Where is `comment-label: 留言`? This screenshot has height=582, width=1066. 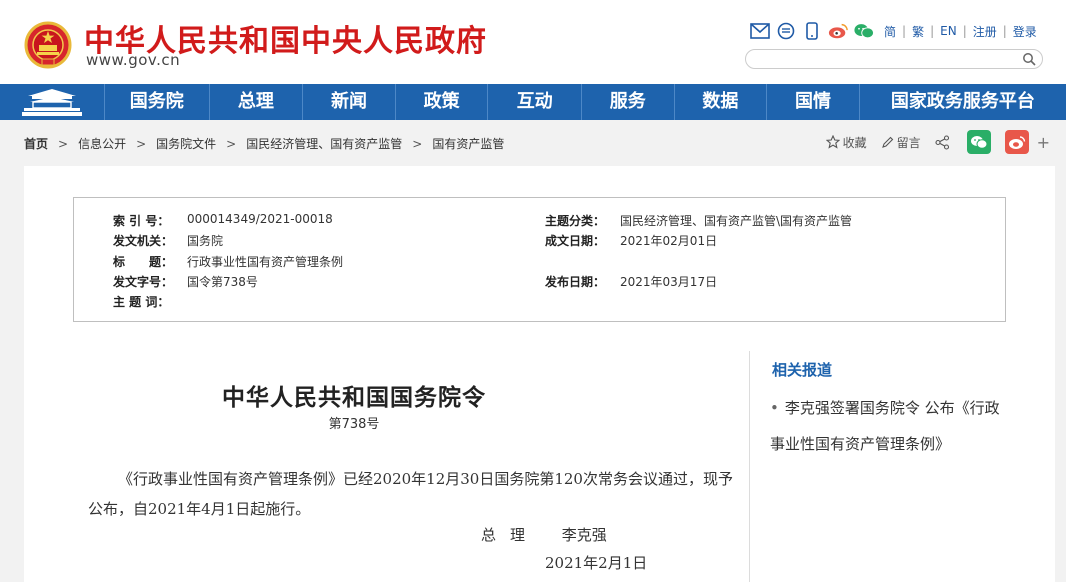
comment-label: 留言 is located at coordinates (908, 142).